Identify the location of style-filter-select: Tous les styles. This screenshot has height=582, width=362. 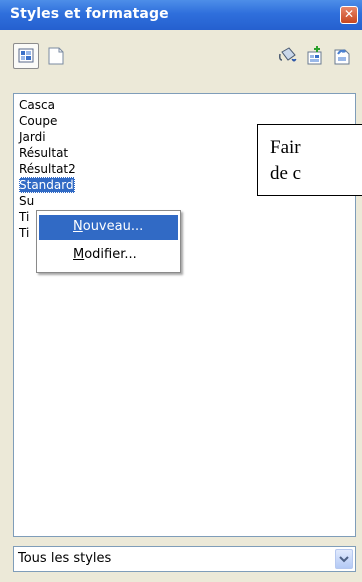
(184, 559).